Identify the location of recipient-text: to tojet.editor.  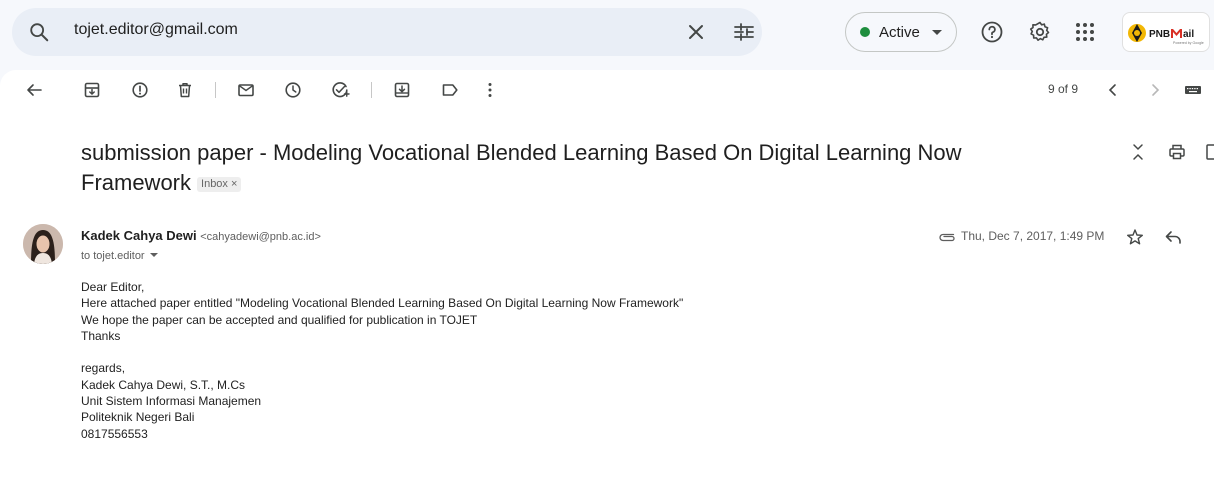
(113, 256).